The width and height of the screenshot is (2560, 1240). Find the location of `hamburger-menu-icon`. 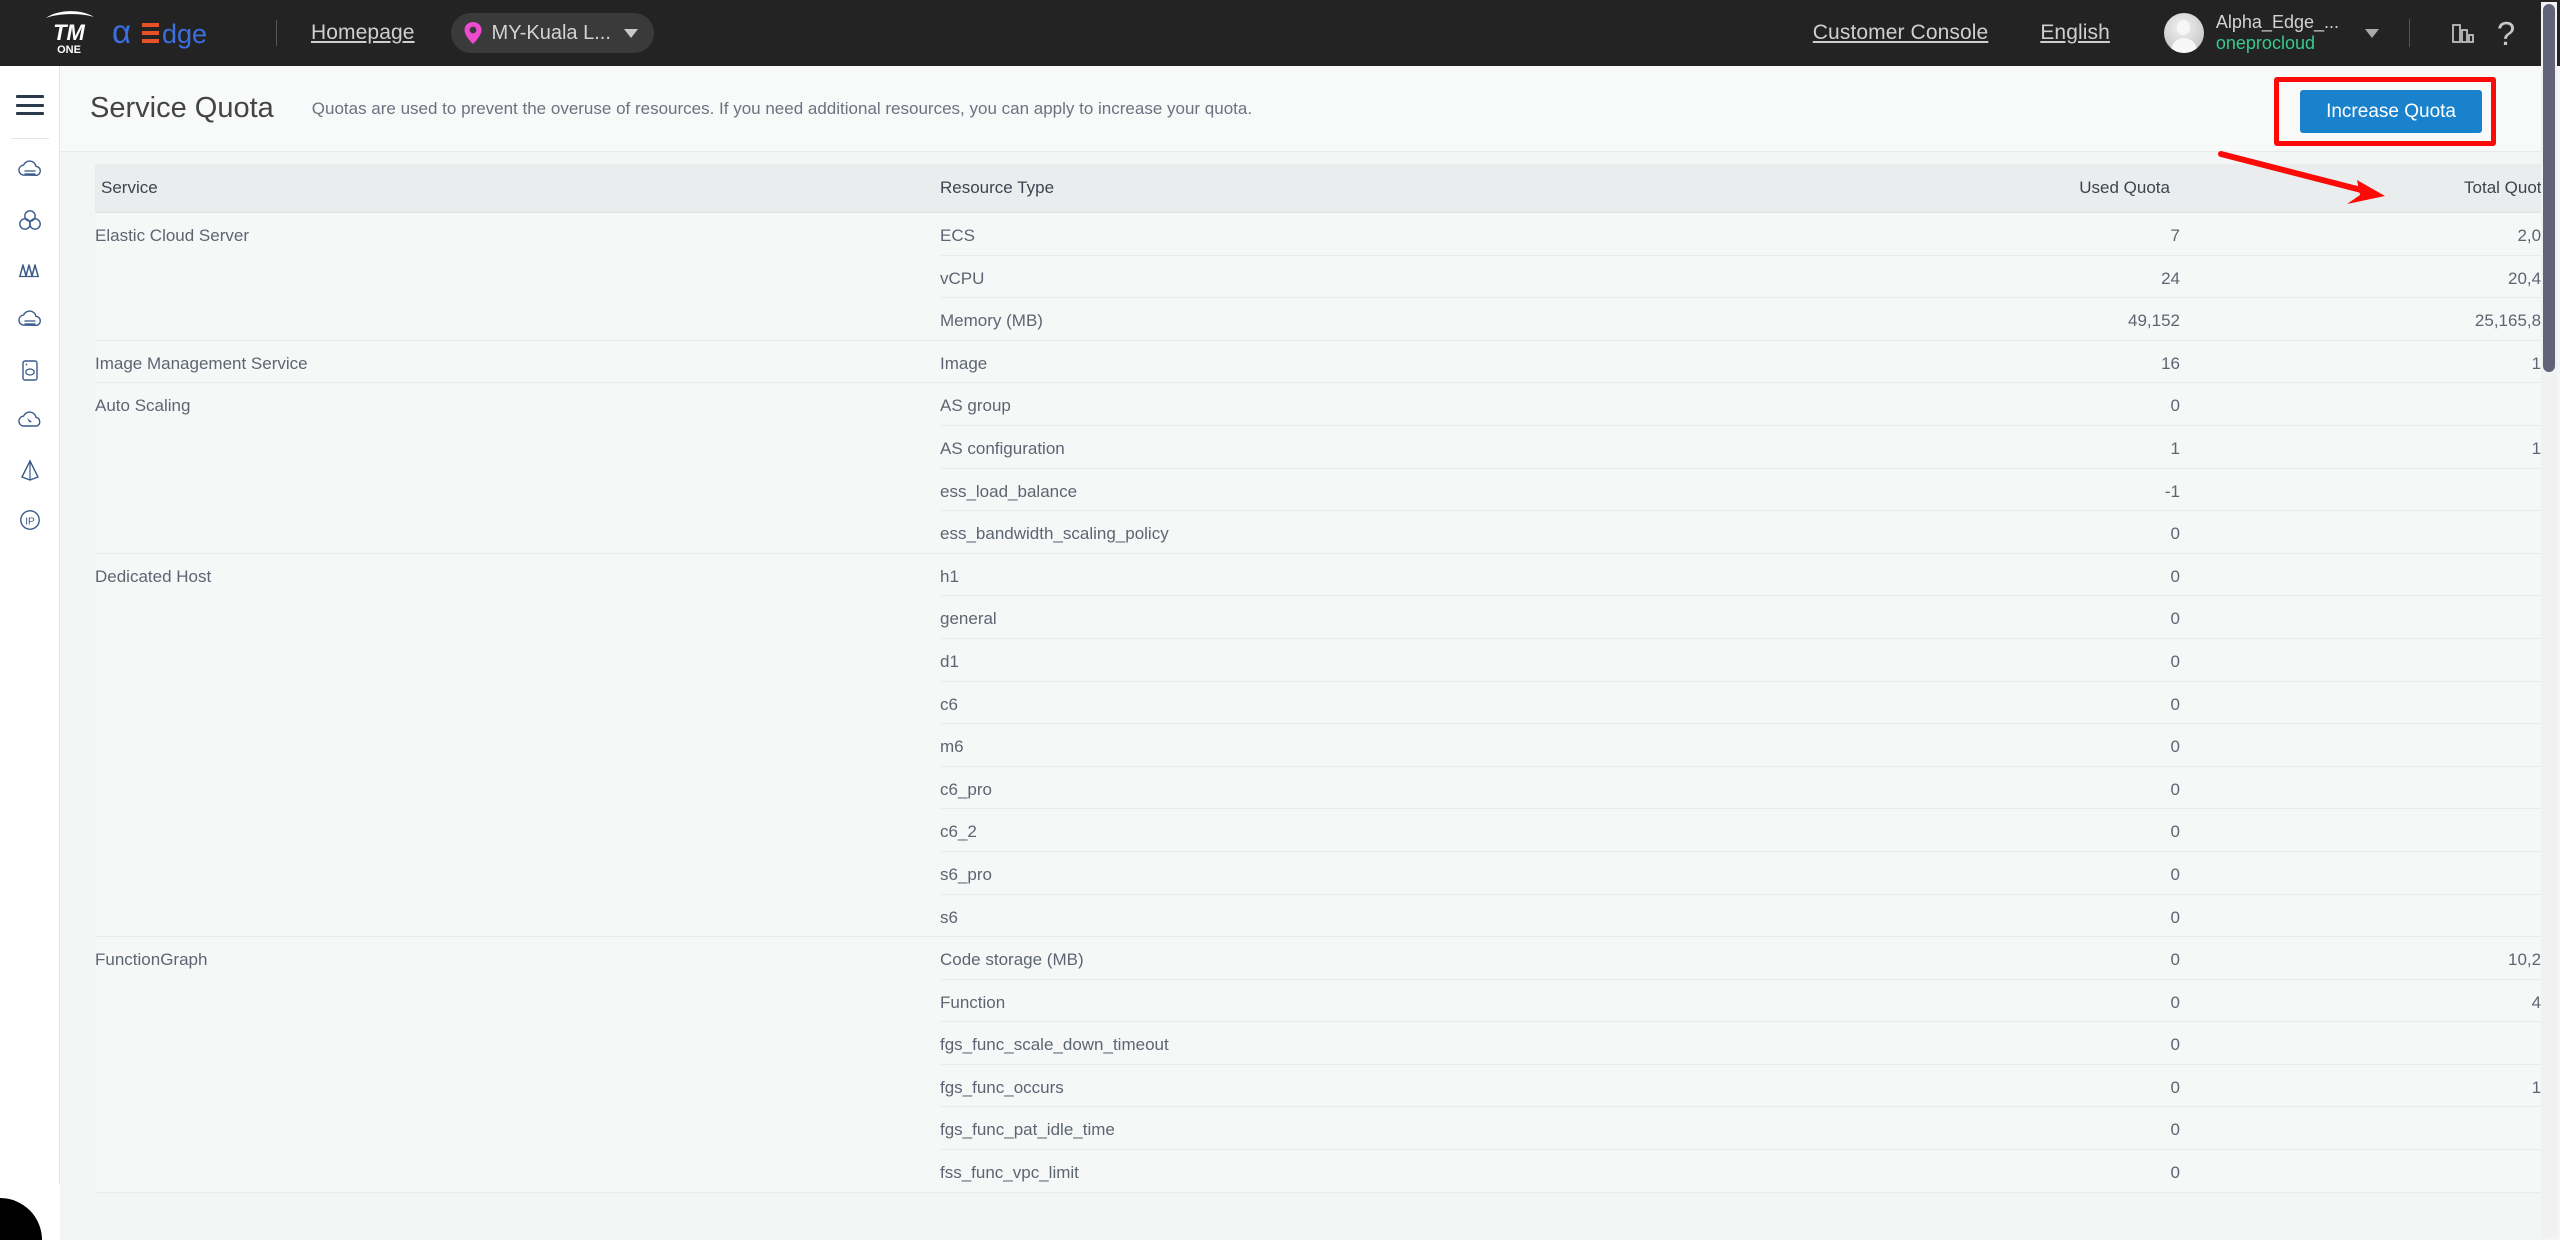

hamburger-menu-icon is located at coordinates (29, 105).